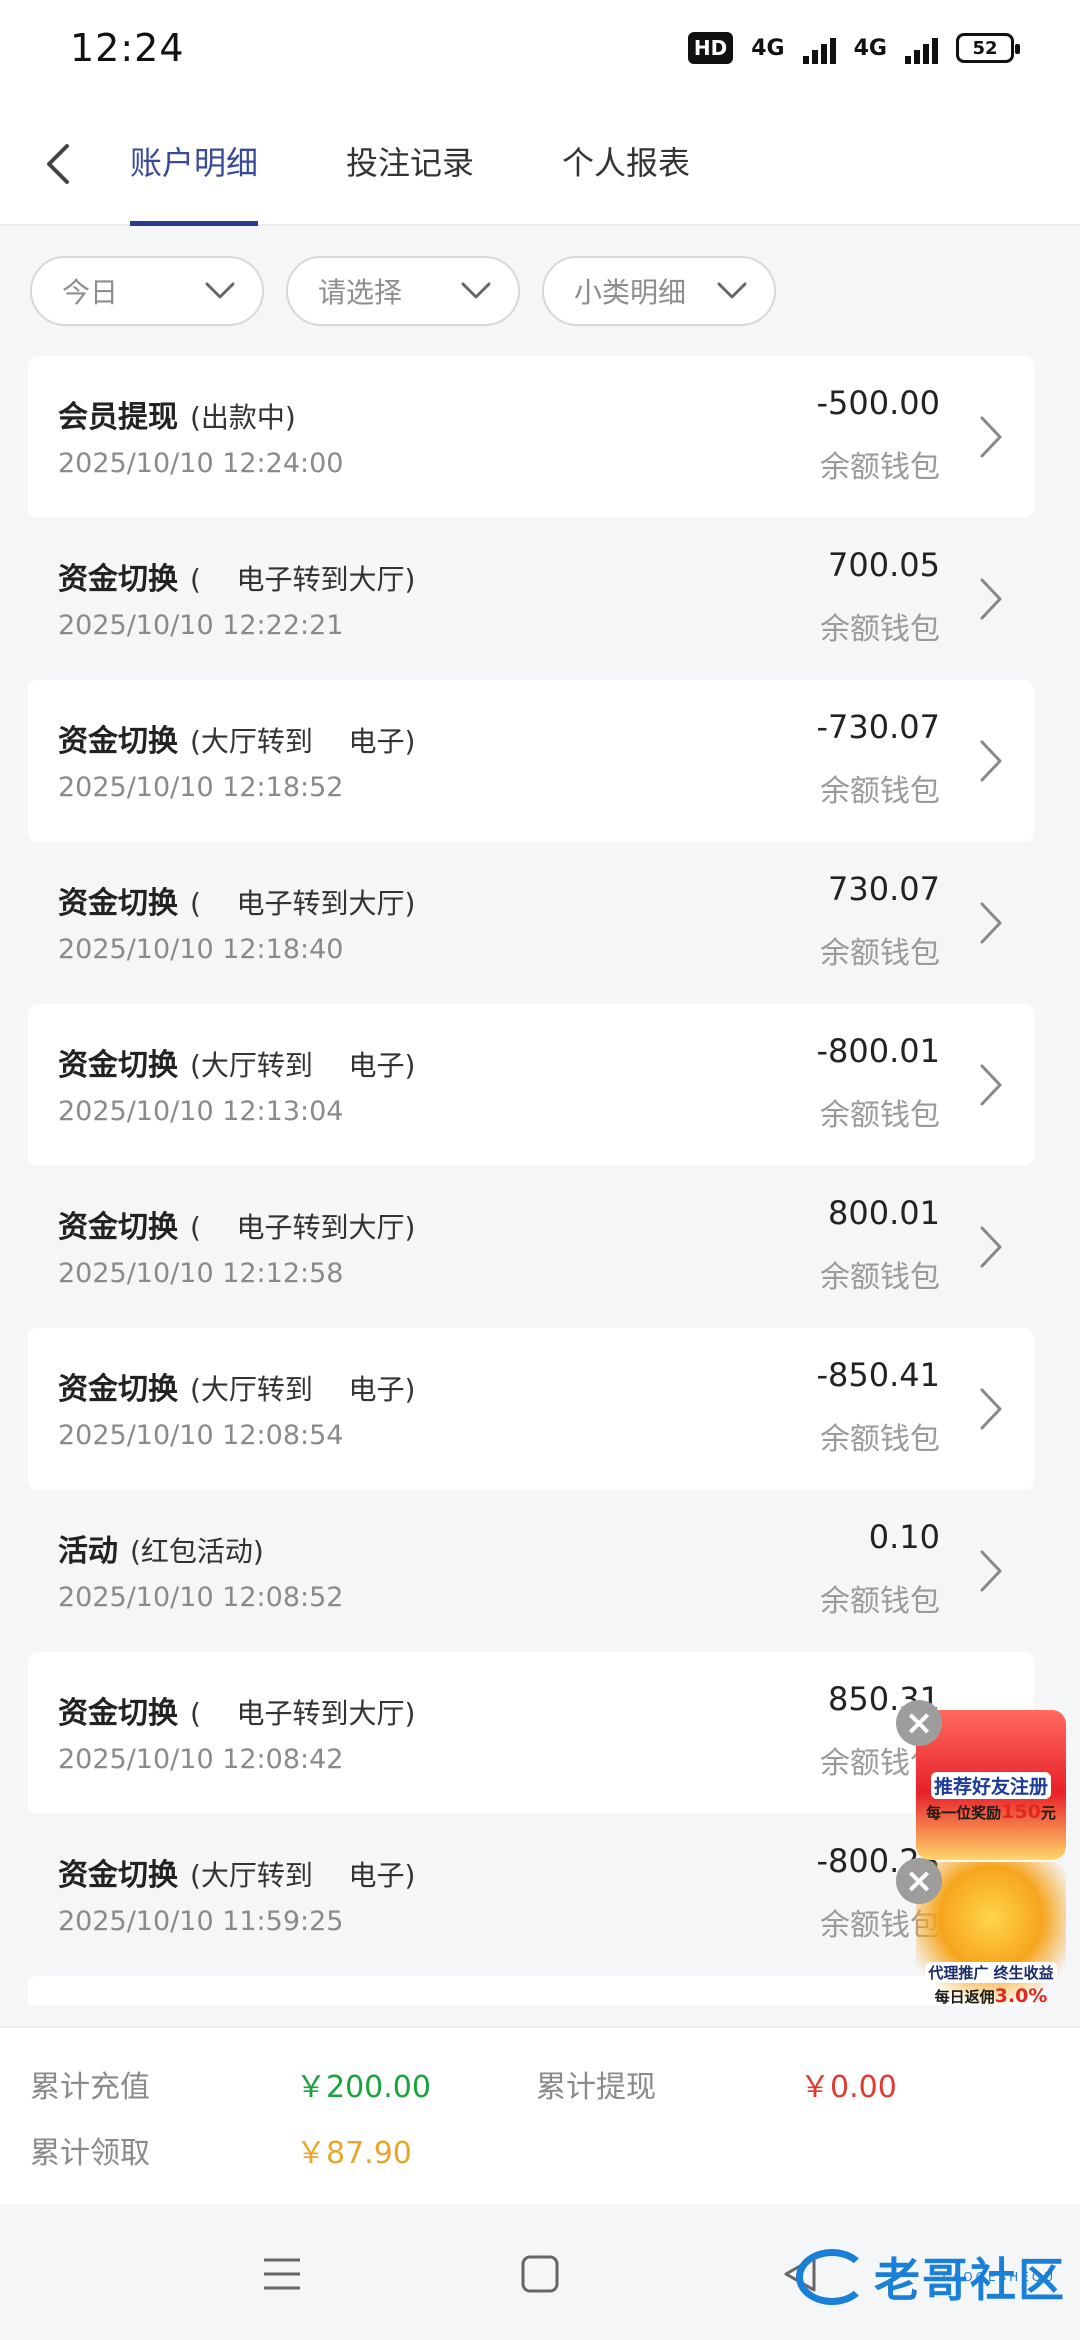 This screenshot has width=1080, height=2340. I want to click on watermark-subtext: LAOGESHEQU, so click(999, 2277).